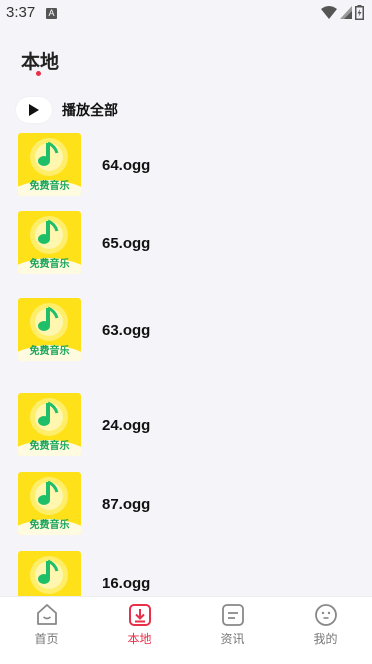 The width and height of the screenshot is (372, 664). I want to click on bottom-tab-bar: 首页 本地 资讯 我的, so click(186, 630).